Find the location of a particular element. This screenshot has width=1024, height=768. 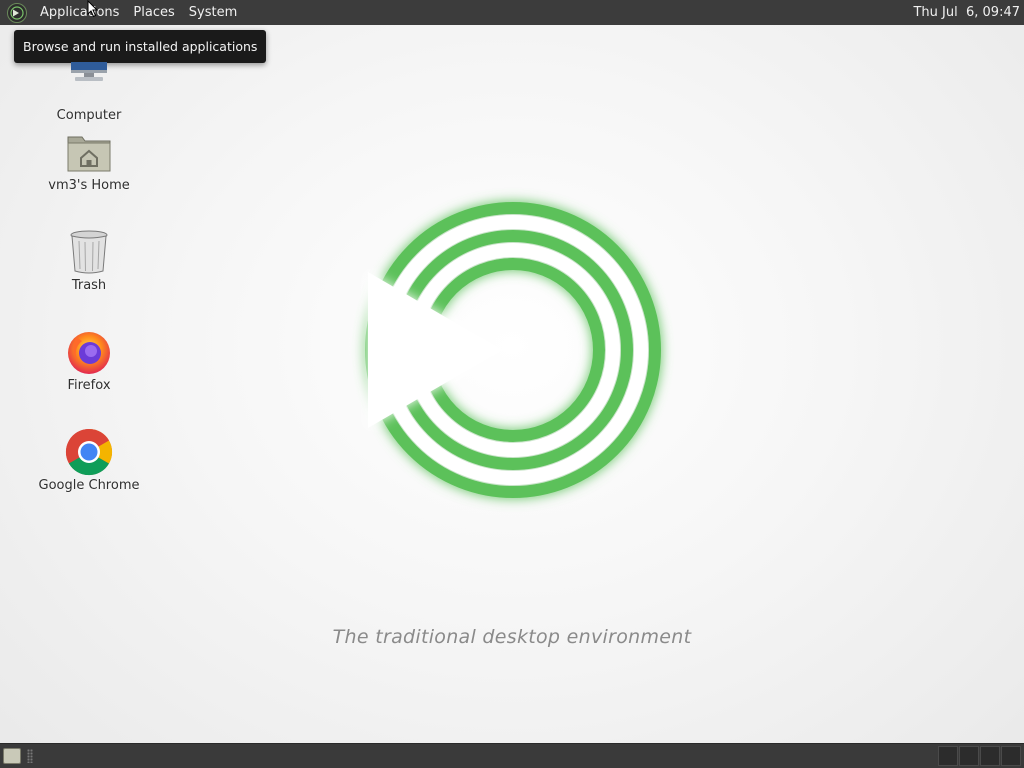

panel-drag-handle is located at coordinates (30, 756).